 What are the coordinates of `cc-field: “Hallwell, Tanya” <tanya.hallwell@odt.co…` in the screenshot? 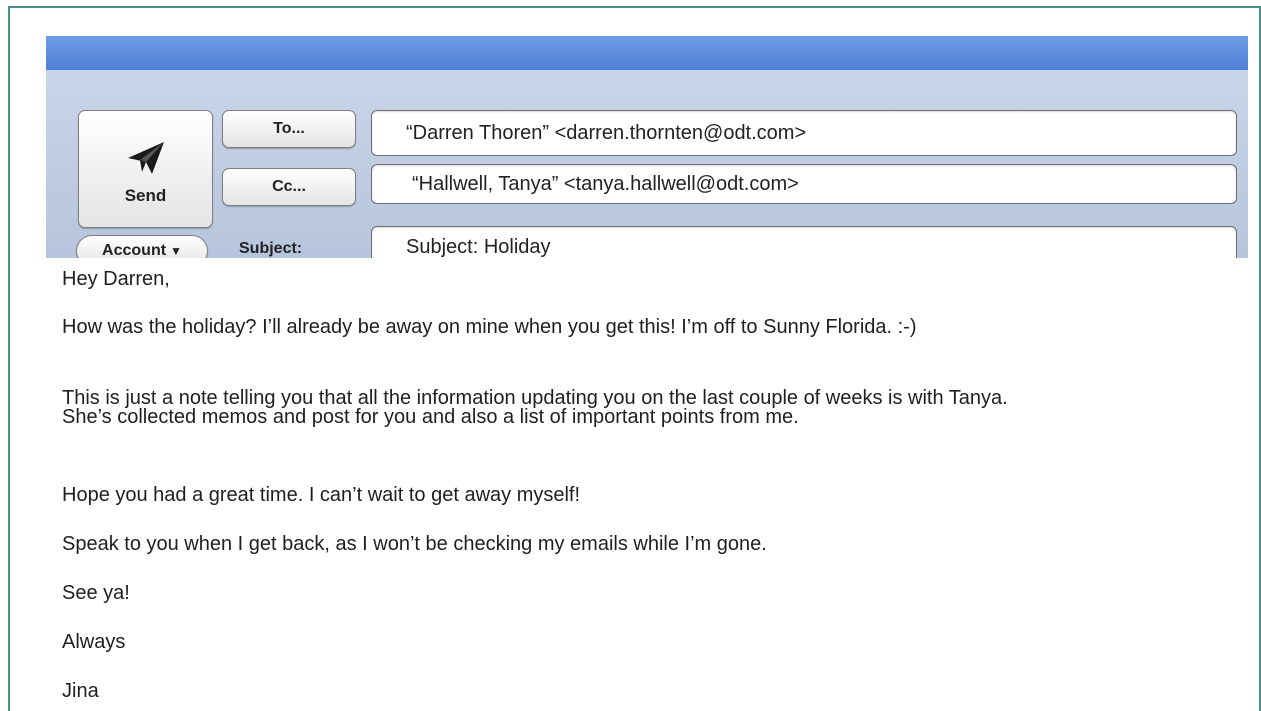 It's located at (804, 184).